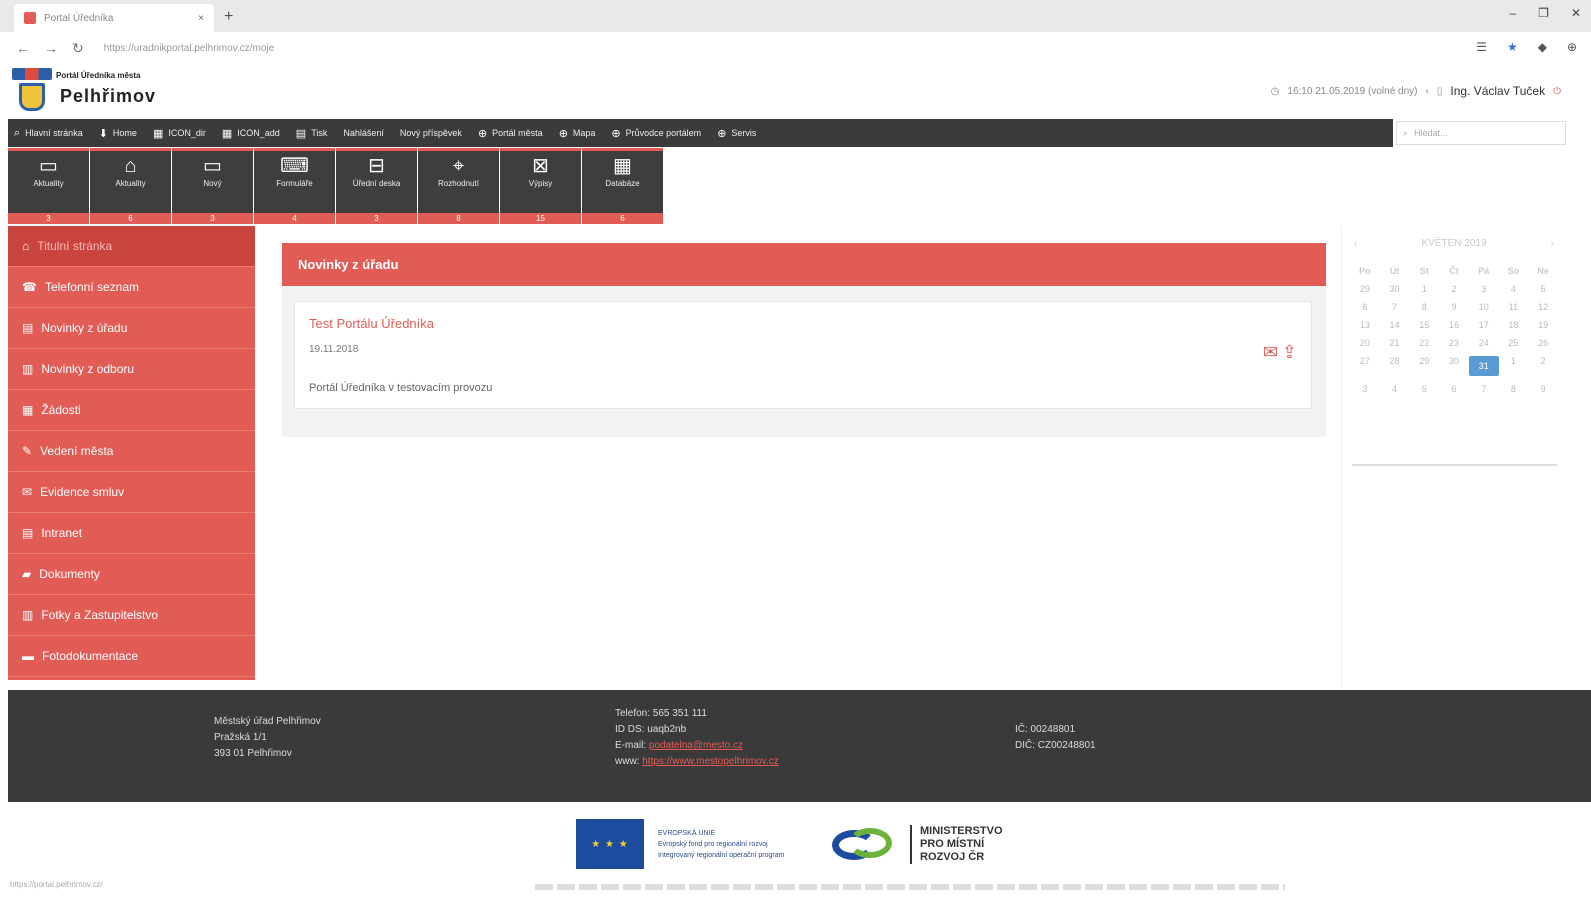 This screenshot has height=903, width=1591. What do you see at coordinates (48, 186) in the screenshot?
I see `quick-tile: ▭ Aktuality 3` at bounding box center [48, 186].